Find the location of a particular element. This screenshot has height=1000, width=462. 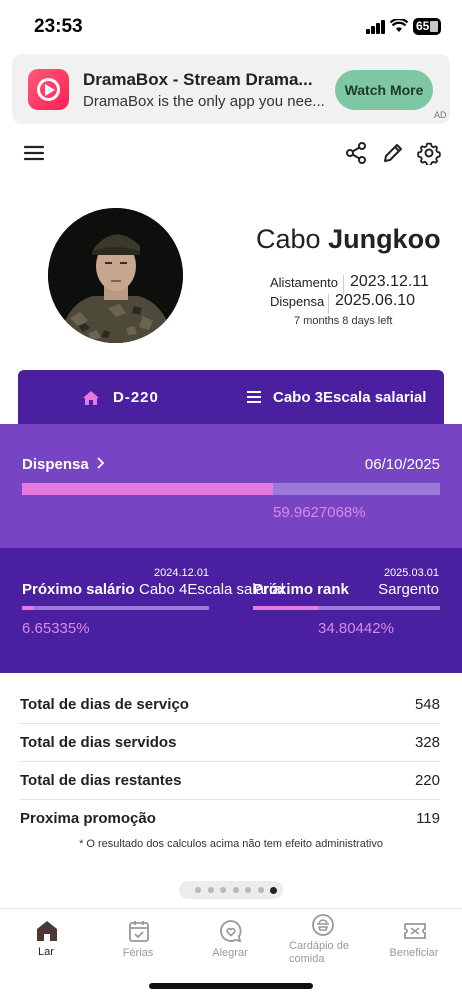

stat-row: Proxima promoção 119 is located at coordinates (230, 819).